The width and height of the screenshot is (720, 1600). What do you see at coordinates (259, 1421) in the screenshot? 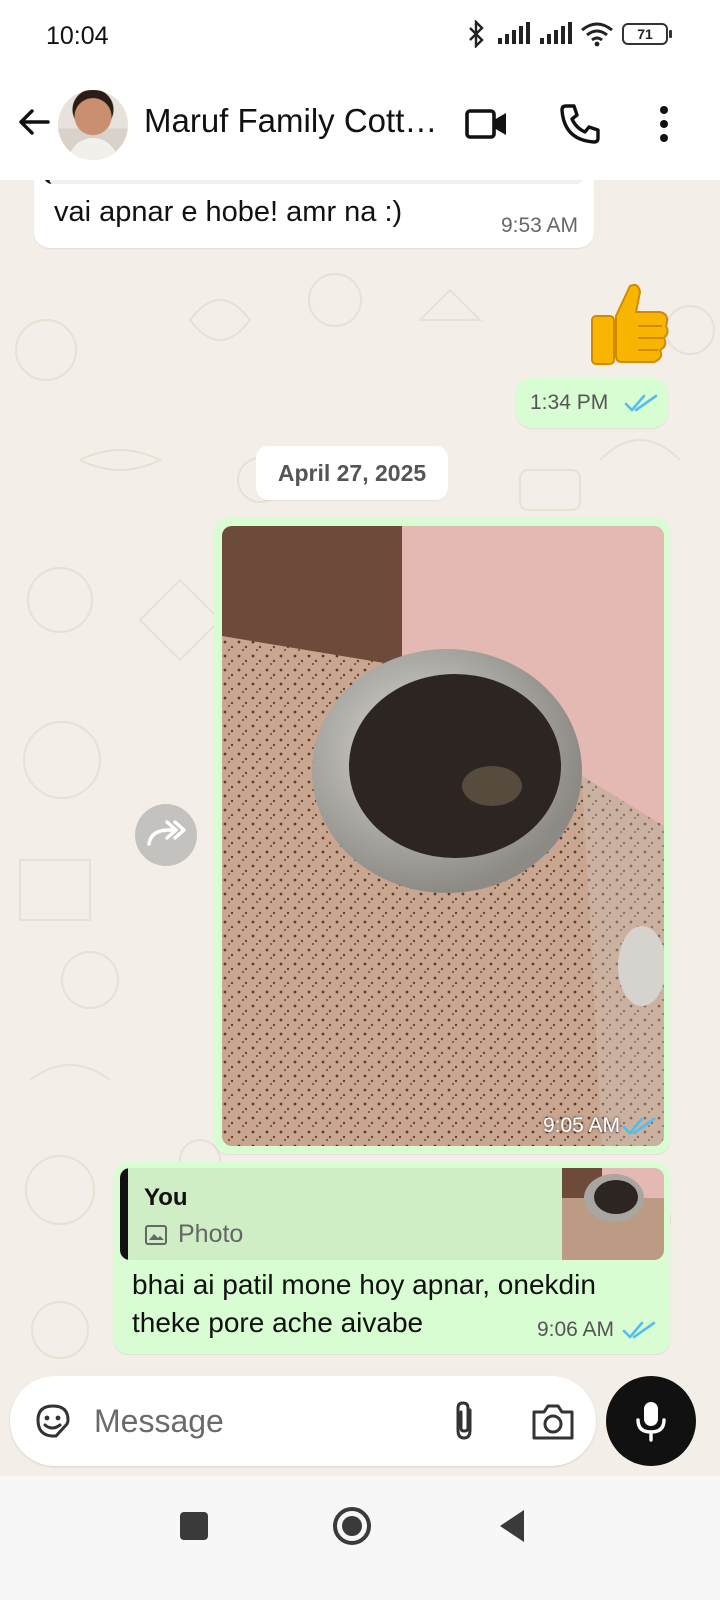
I see `message-input` at bounding box center [259, 1421].